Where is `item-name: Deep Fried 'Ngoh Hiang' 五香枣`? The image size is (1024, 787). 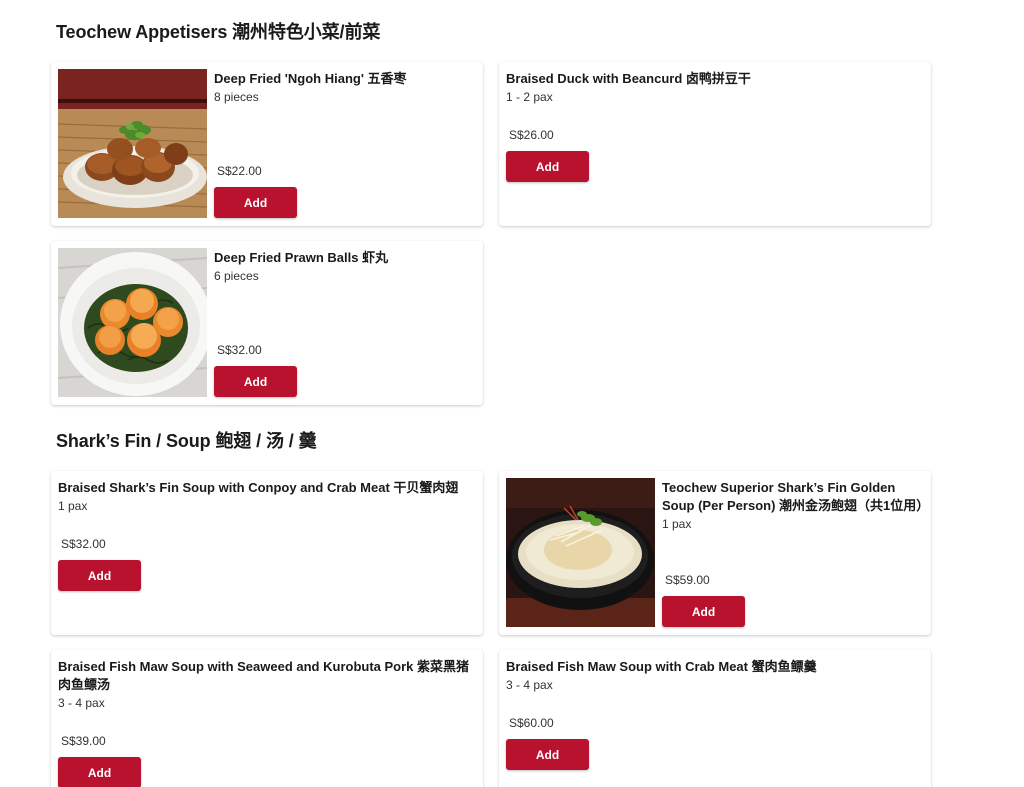 item-name: Deep Fried 'Ngoh Hiang' 五香枣 is located at coordinates (310, 78).